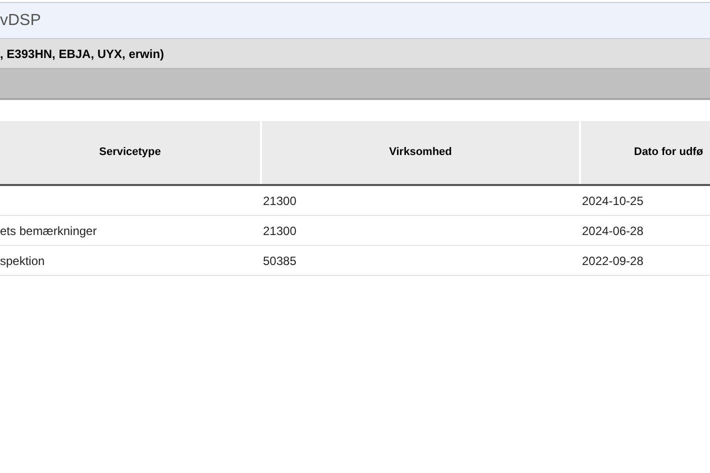 This screenshot has height=473, width=710. What do you see at coordinates (82, 54) in the screenshot?
I see `info-text: , E393HN, EBJA, UYX, erwin)` at bounding box center [82, 54].